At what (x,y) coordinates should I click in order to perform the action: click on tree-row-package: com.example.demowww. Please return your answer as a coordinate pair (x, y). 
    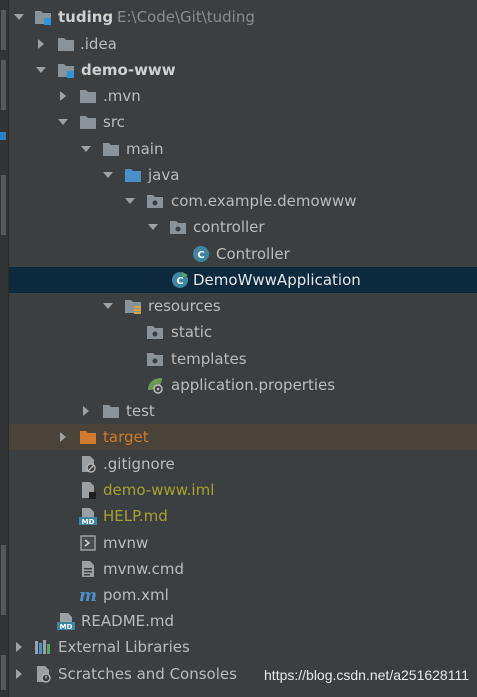
    Looking at the image, I should click on (243, 201).